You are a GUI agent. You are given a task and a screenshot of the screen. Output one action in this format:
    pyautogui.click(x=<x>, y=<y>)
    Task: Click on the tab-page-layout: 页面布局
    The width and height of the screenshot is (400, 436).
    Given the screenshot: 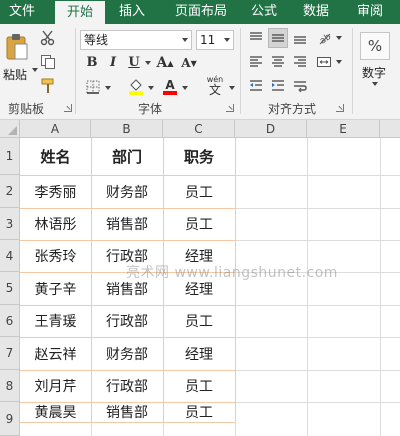 What is the action you would take?
    pyautogui.click(x=201, y=12)
    